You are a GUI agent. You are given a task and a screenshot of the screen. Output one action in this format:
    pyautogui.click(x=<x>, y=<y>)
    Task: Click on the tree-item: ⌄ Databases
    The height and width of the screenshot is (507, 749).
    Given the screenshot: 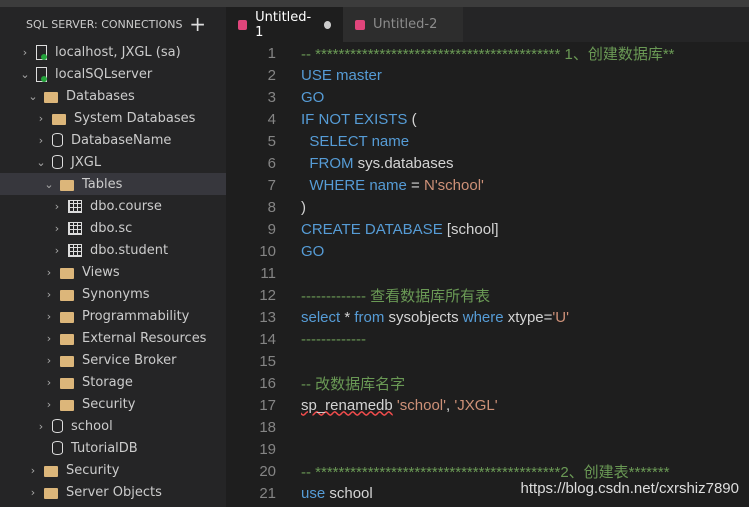 What is the action you would take?
    pyautogui.click(x=113, y=96)
    